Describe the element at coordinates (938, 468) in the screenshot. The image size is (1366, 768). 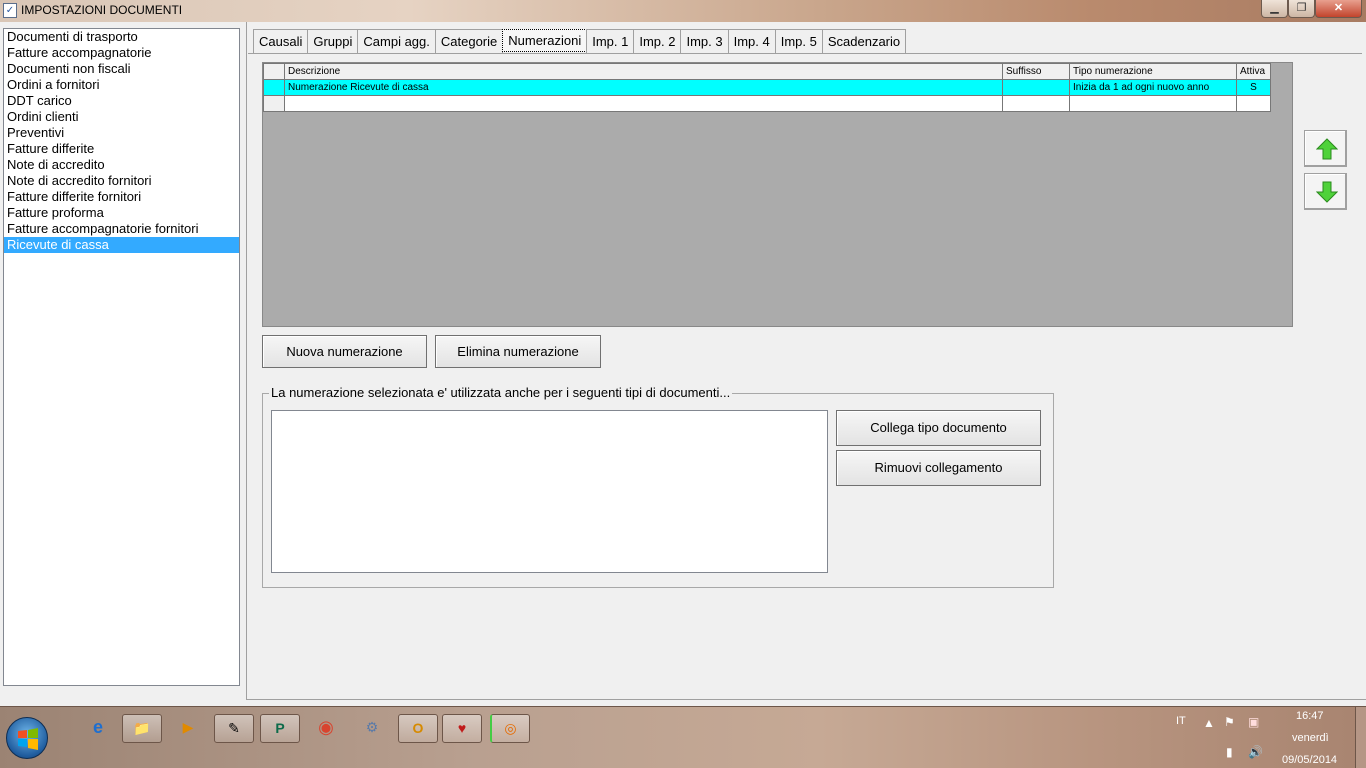
I see `remove-link-button: Rimuovi collegamento` at that location.